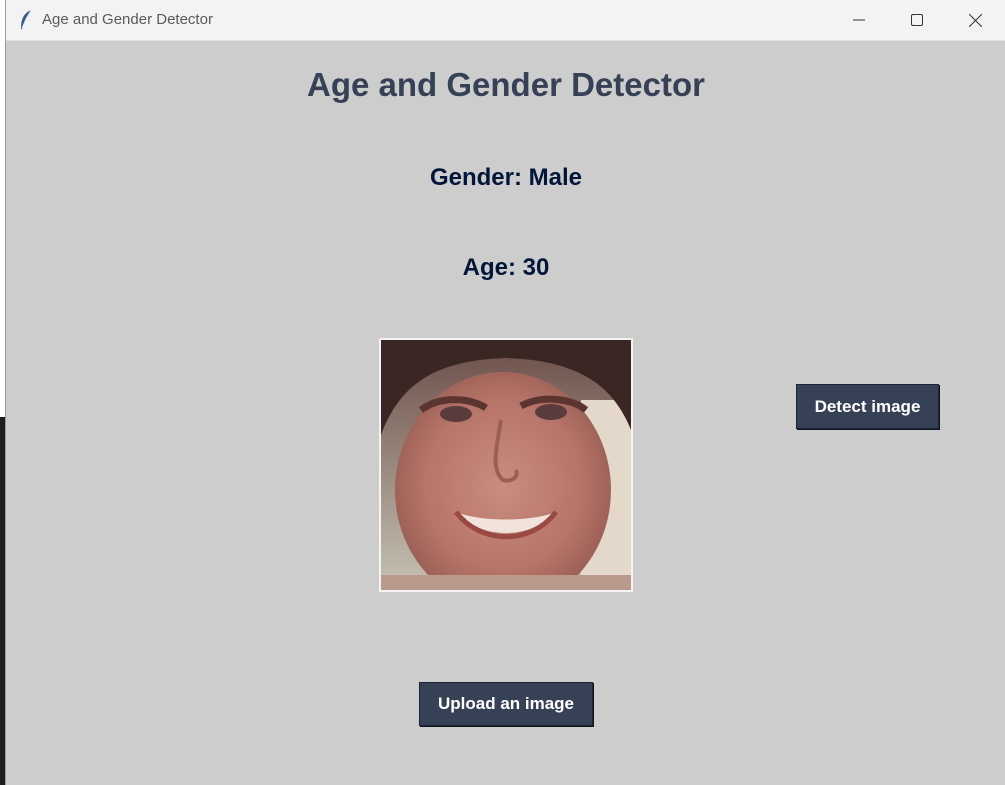 This screenshot has width=1005, height=785. I want to click on maximize-button, so click(917, 20).